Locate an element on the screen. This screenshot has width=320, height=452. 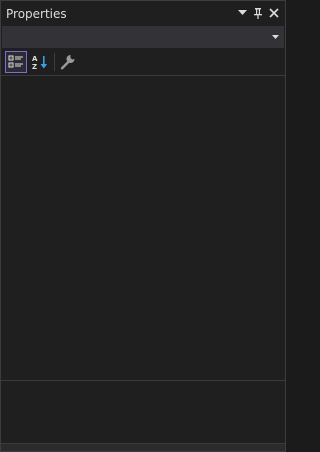
pin-icon is located at coordinates (258, 13).